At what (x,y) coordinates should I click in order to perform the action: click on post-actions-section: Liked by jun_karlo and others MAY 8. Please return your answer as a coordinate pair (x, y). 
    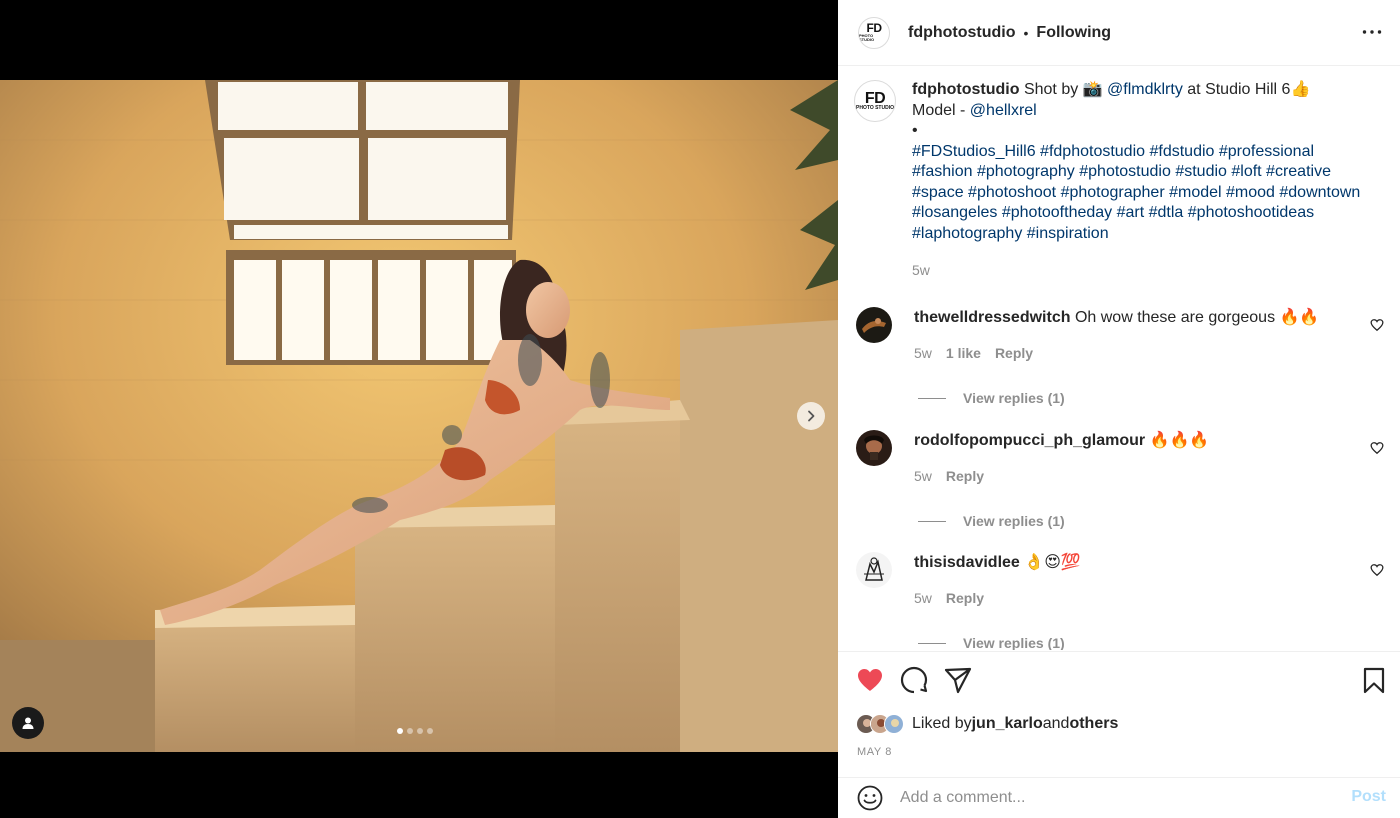
    Looking at the image, I should click on (1119, 714).